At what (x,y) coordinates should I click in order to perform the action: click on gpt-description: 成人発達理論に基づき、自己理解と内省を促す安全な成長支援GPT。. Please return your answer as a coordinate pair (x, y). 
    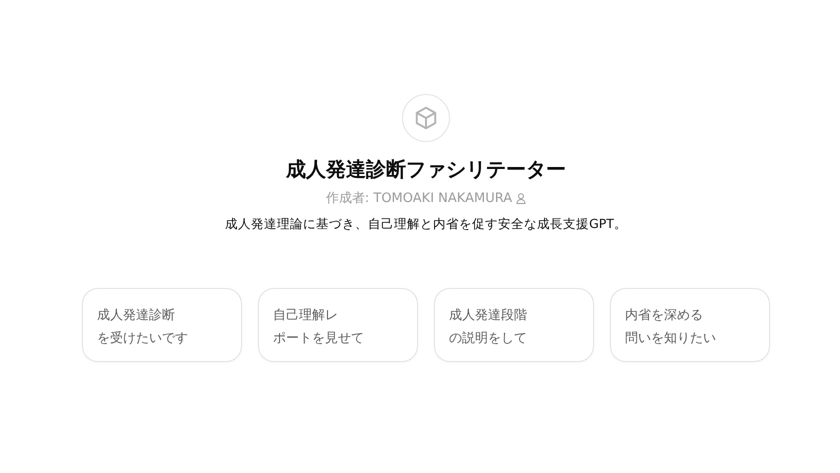
    Looking at the image, I should click on (426, 224).